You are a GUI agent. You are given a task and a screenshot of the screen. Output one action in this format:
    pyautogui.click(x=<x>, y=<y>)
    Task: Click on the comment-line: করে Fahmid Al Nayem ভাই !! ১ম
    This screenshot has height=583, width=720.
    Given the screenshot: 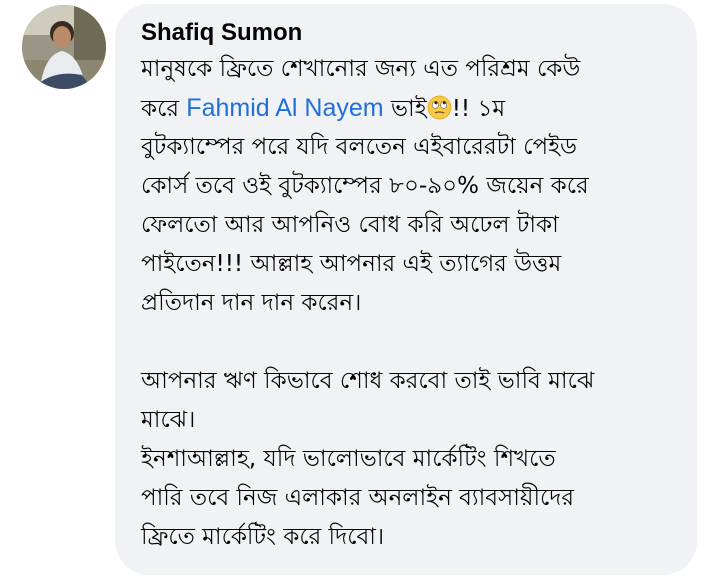 What is the action you would take?
    pyautogui.click(x=413, y=108)
    